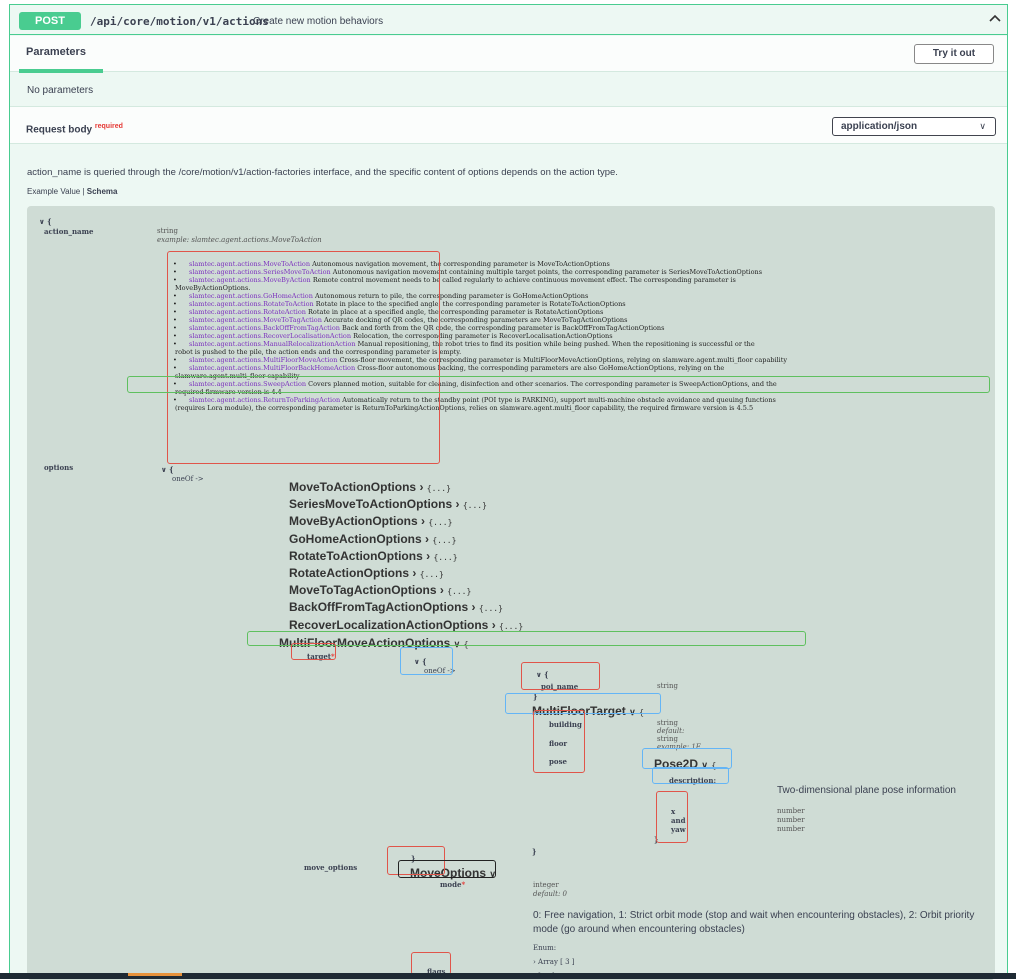  Describe the element at coordinates (56, 52) in the screenshot. I see `tab-parameters: Parameters` at that location.